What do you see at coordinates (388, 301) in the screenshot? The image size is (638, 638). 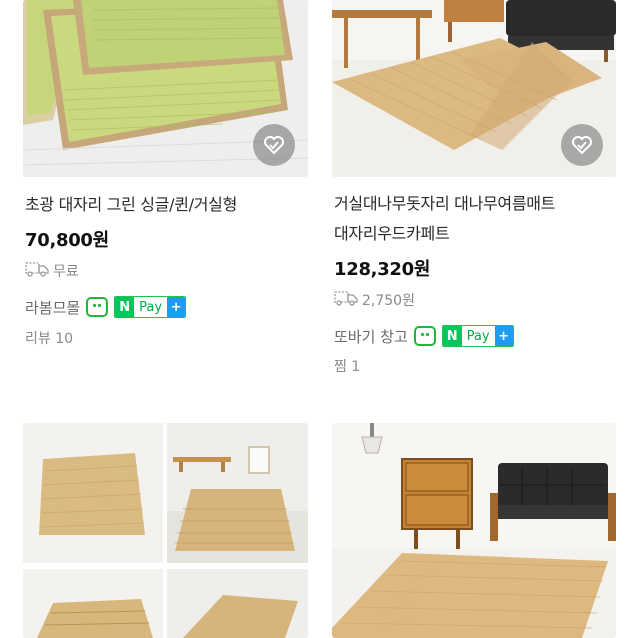 I see `shipping-fee: 2,750원` at bounding box center [388, 301].